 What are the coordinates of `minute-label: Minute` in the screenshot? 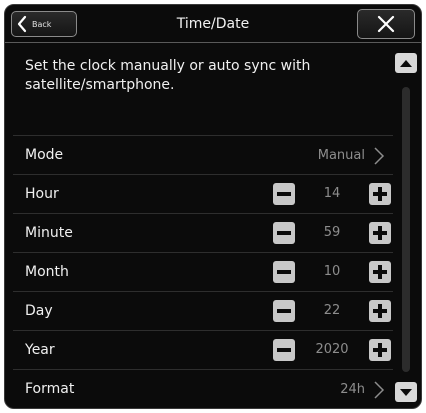 It's located at (49, 233).